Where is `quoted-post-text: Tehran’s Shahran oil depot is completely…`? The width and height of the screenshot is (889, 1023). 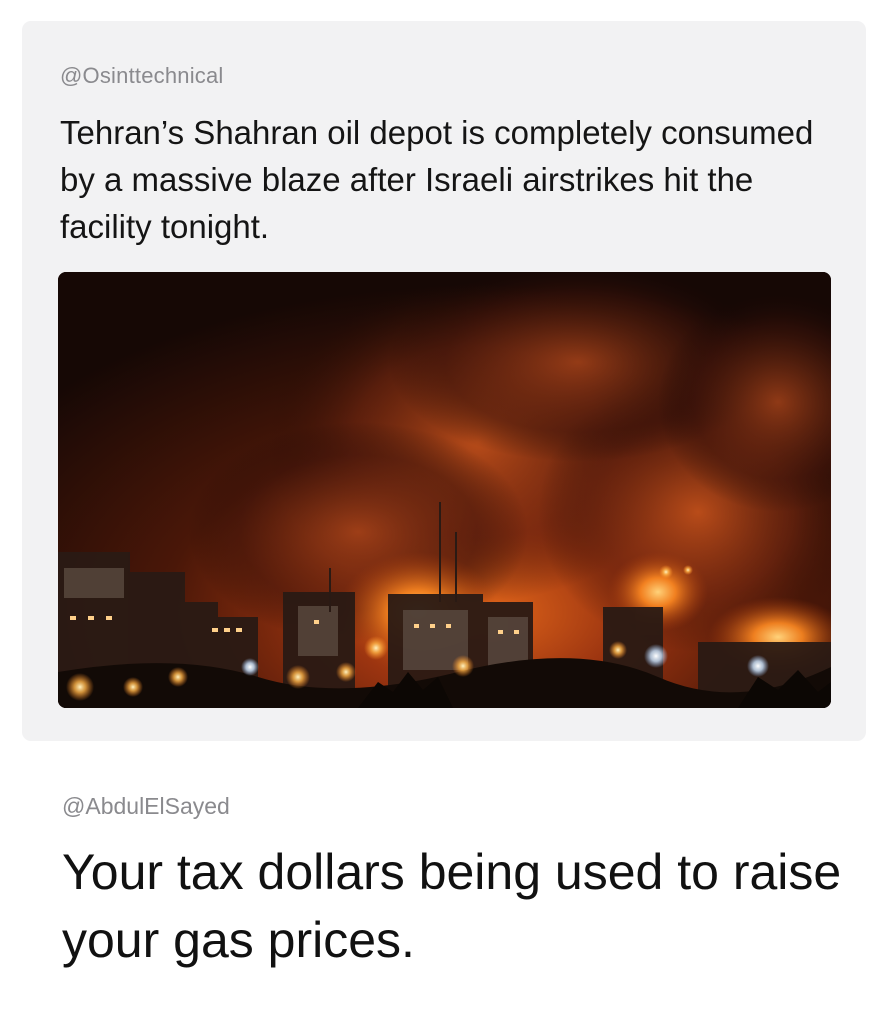 quoted-post-text: Tehran’s Shahran oil depot is completely… is located at coordinates (437, 179).